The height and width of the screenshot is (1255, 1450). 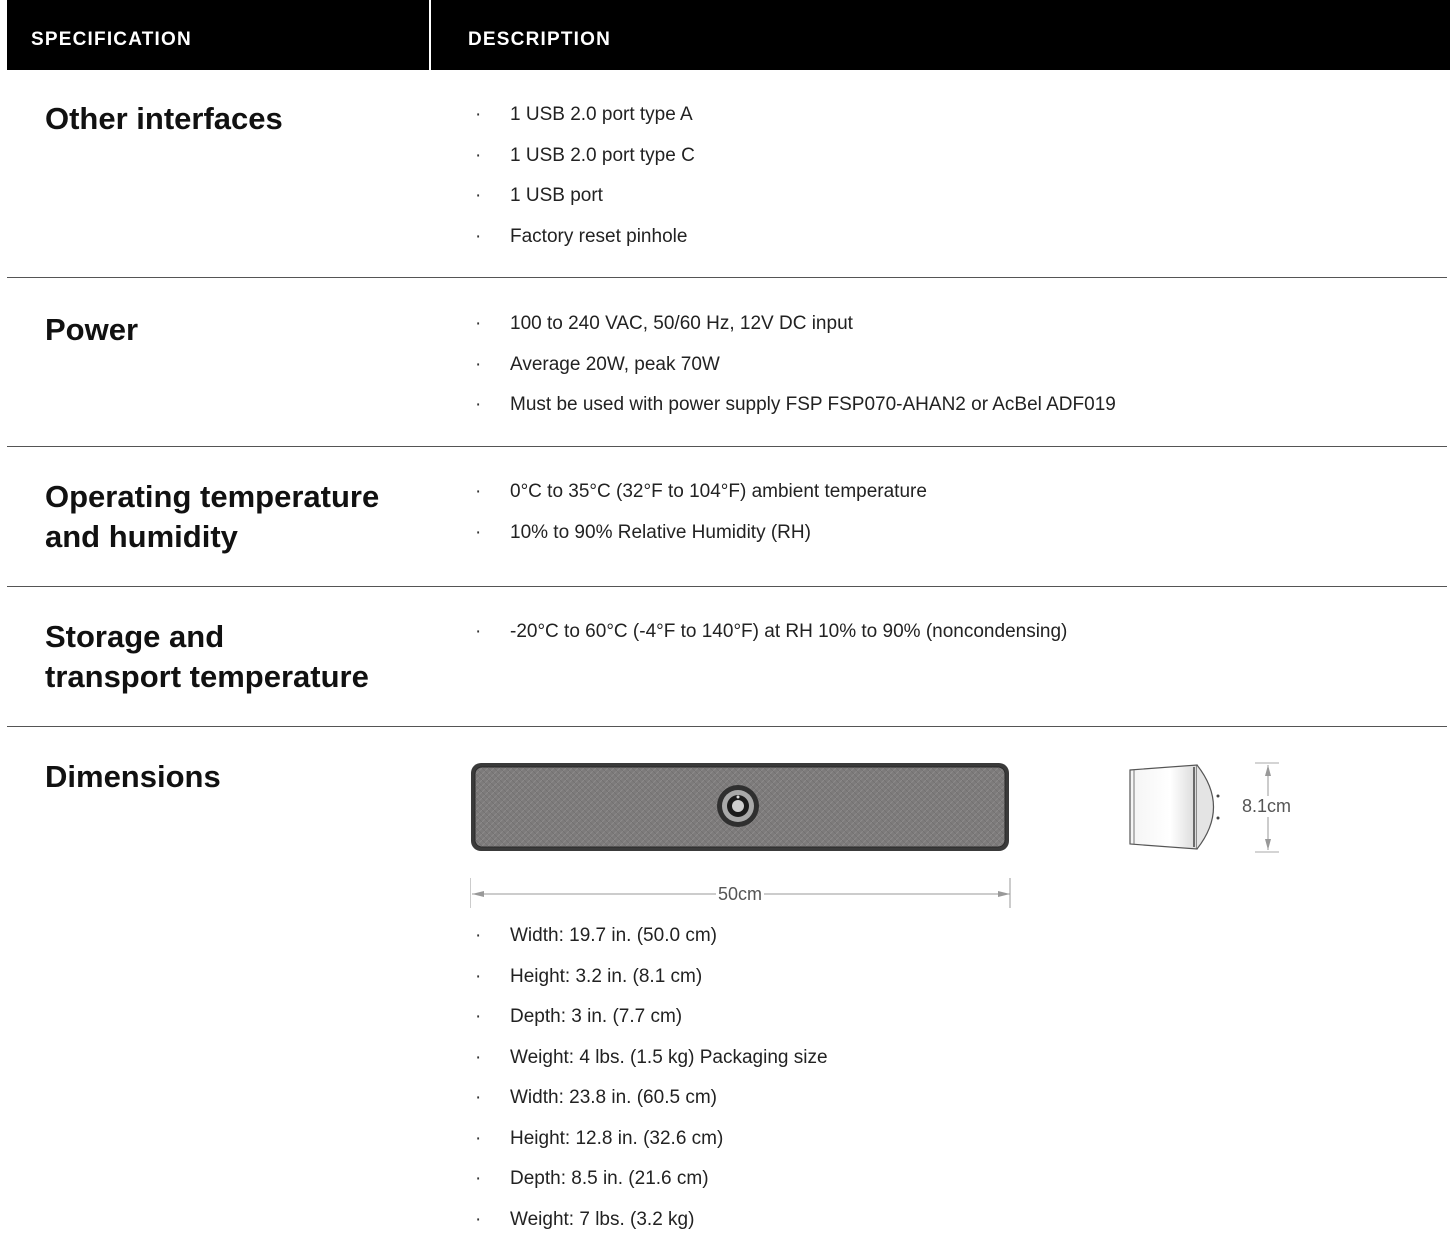 I want to click on list-item: Width: 23.8 in. (60.5 cm), so click(x=651, y=1098).